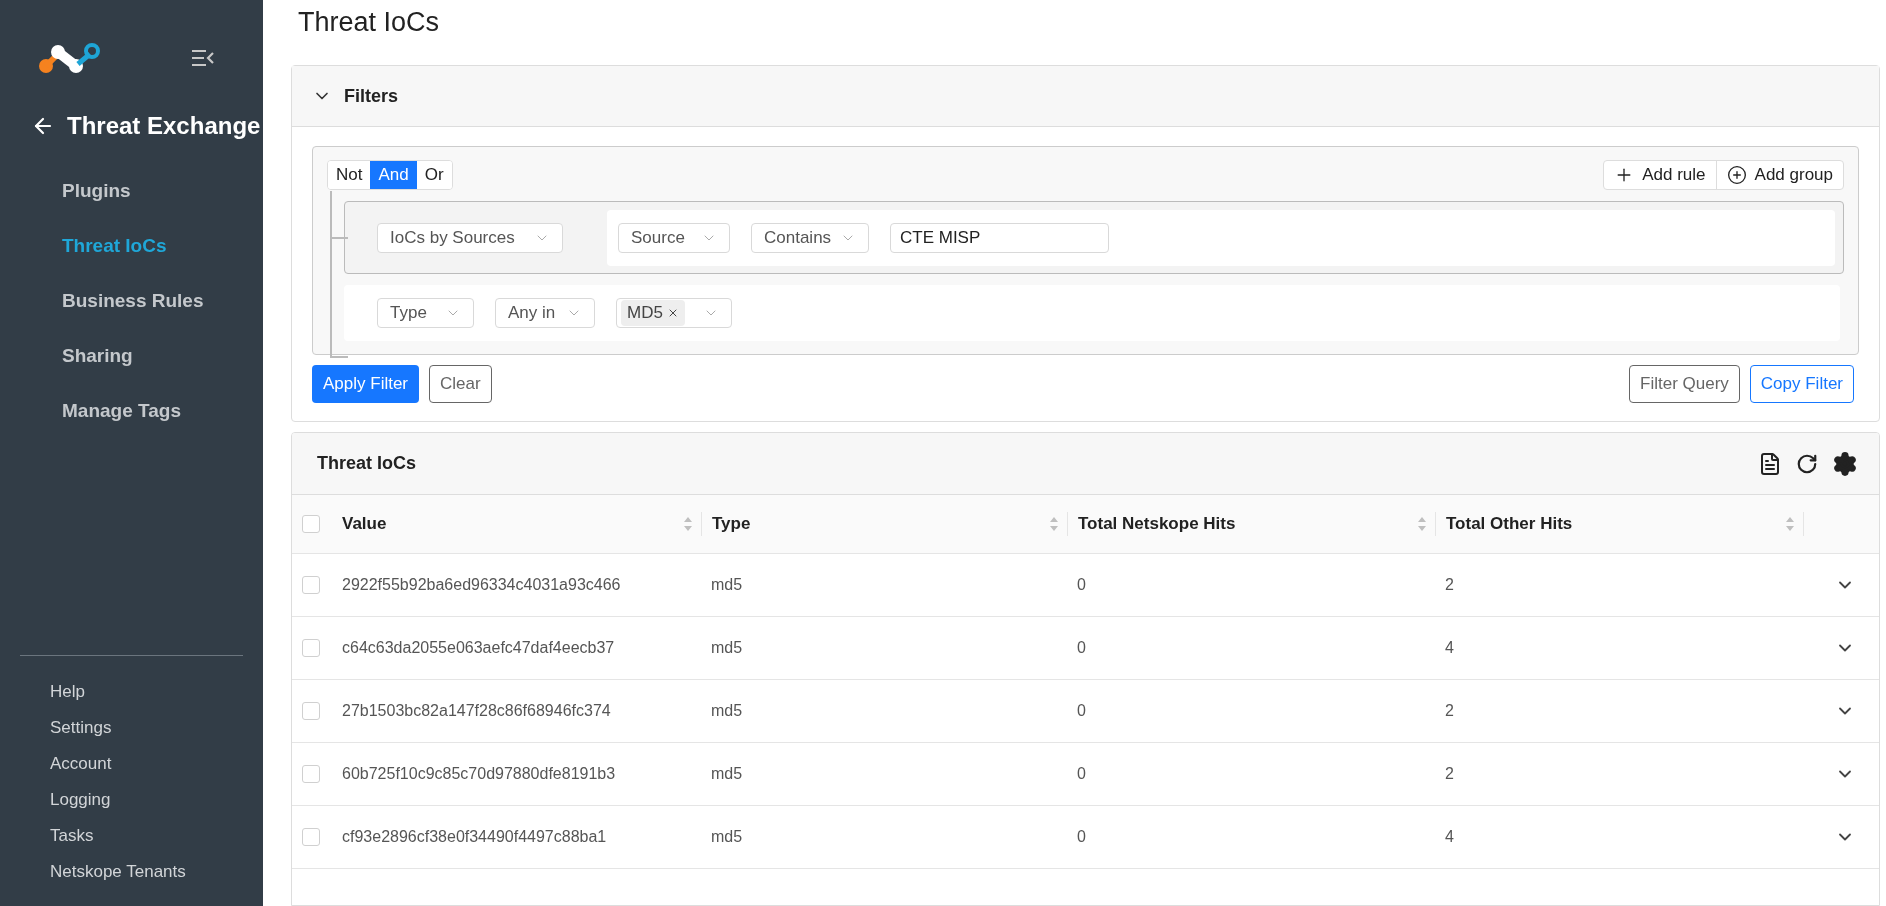  I want to click on value-field: CTE MISP, so click(999, 237).